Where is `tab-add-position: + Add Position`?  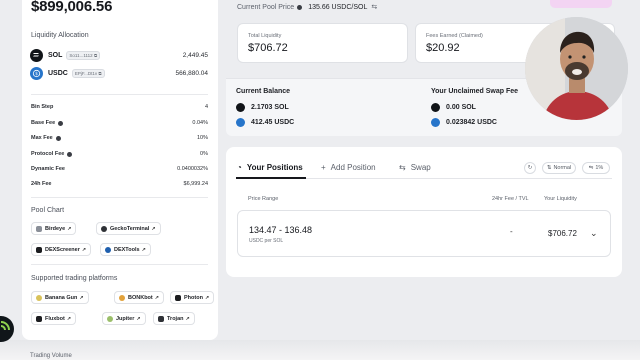 tab-add-position: + Add Position is located at coordinates (348, 167).